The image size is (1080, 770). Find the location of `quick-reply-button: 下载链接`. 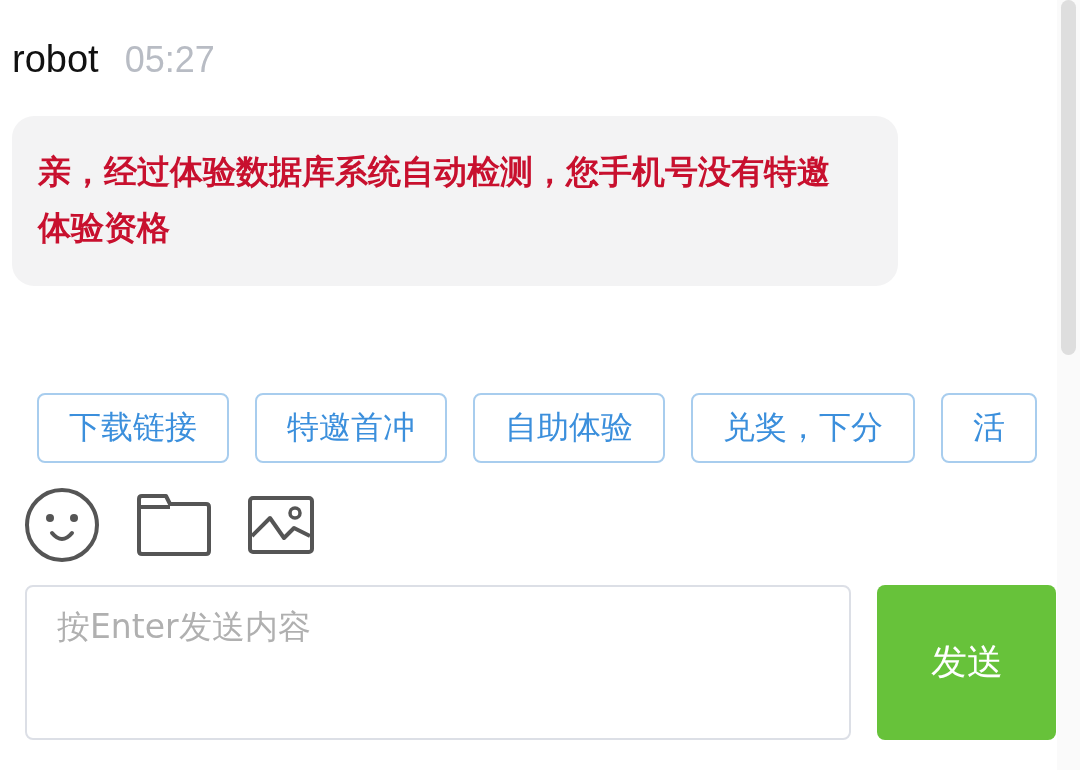

quick-reply-button: 下载链接 is located at coordinates (133, 428).